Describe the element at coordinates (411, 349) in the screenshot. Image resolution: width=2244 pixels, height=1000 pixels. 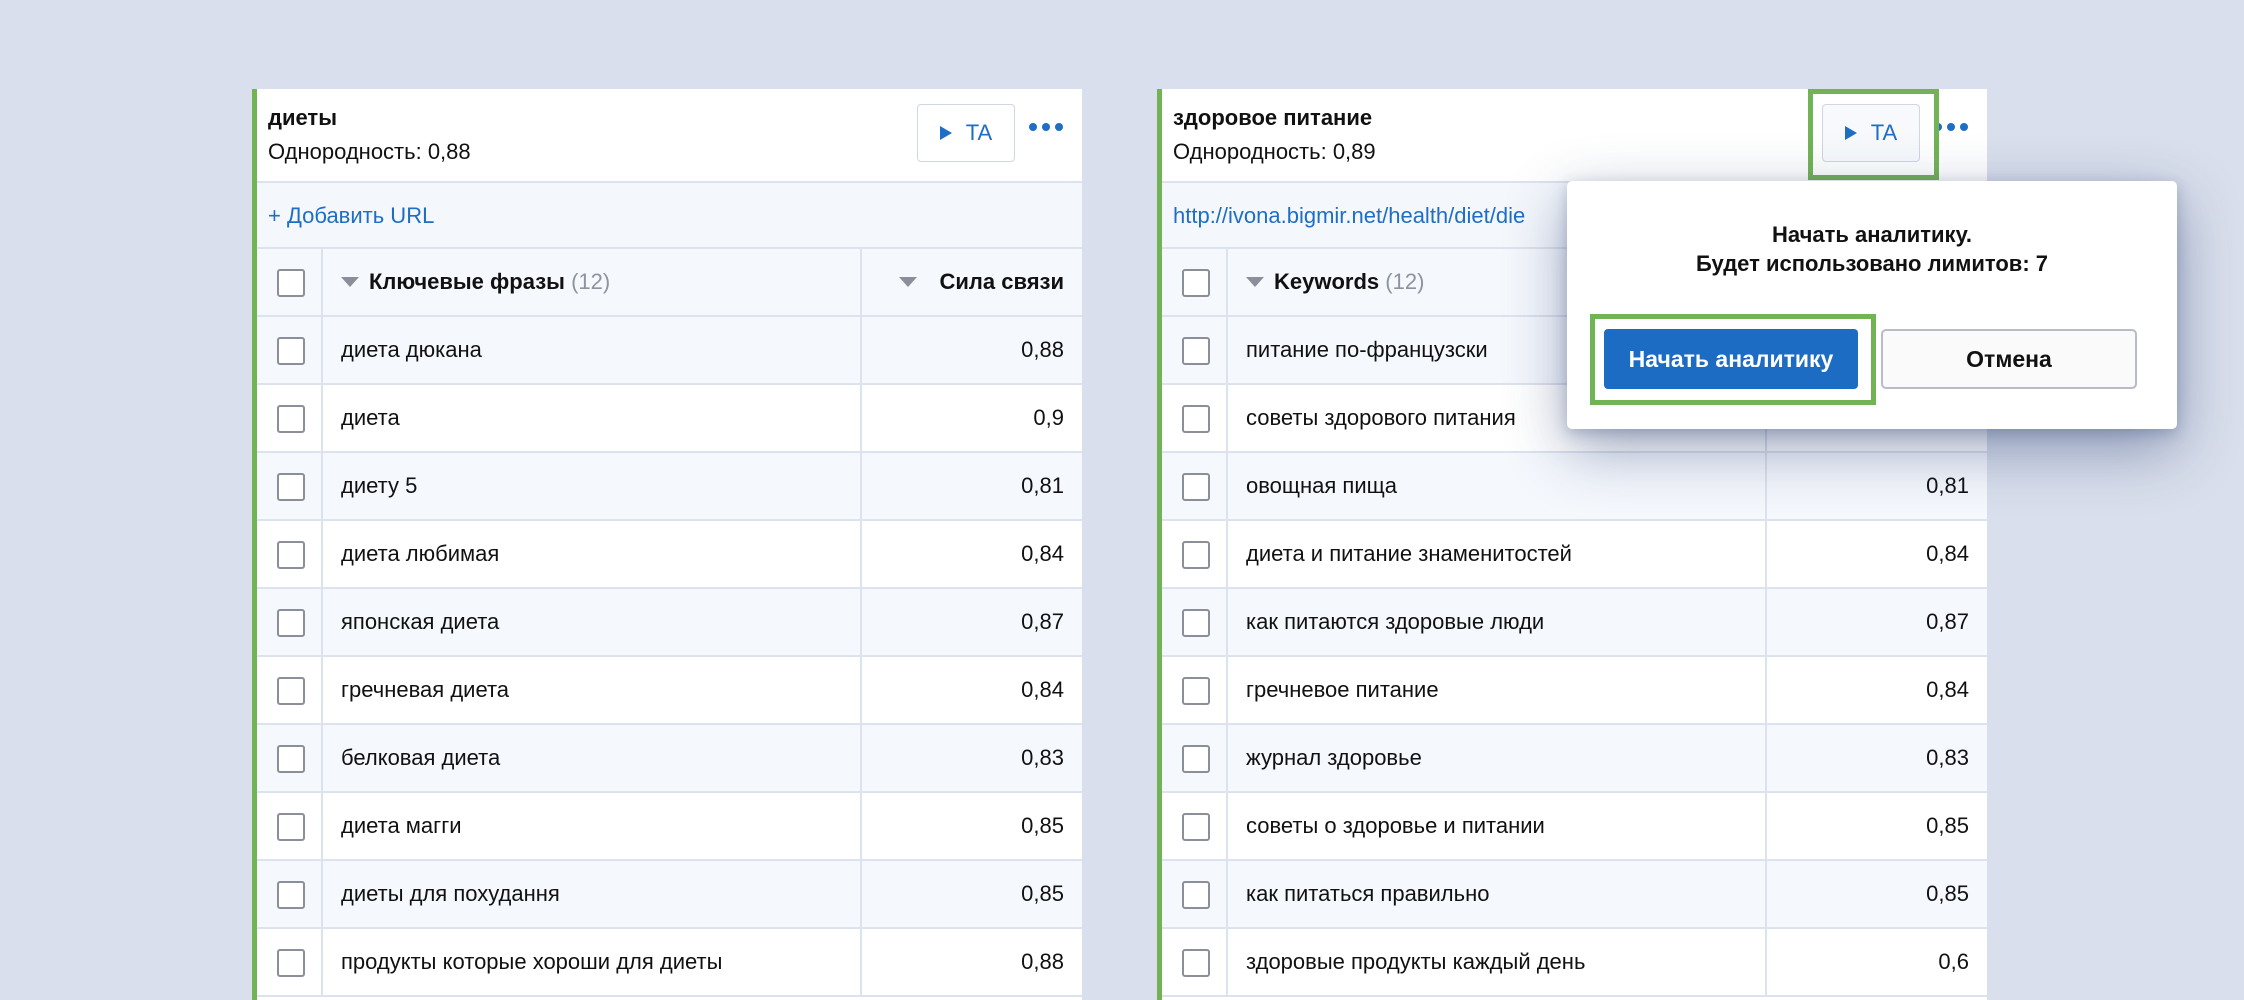
I see `keyword-cell: диета дюкана` at that location.